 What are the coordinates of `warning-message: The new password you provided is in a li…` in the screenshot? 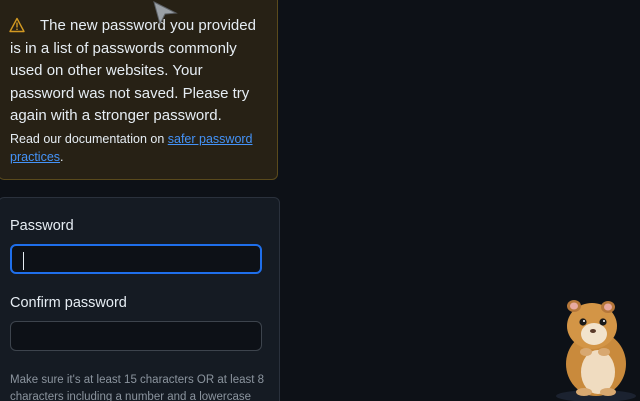 It's located at (133, 70).